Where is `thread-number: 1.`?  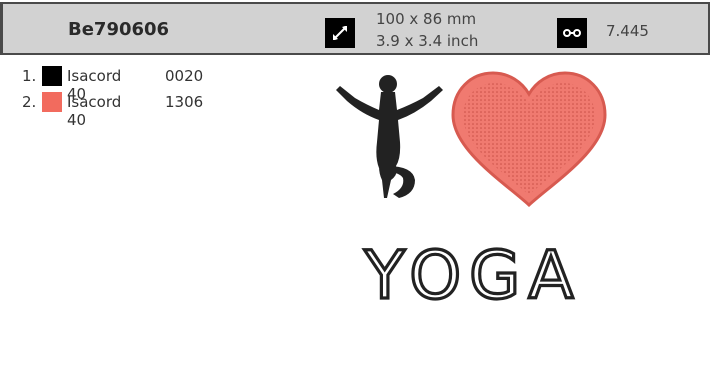 thread-number: 1. is located at coordinates (29, 76).